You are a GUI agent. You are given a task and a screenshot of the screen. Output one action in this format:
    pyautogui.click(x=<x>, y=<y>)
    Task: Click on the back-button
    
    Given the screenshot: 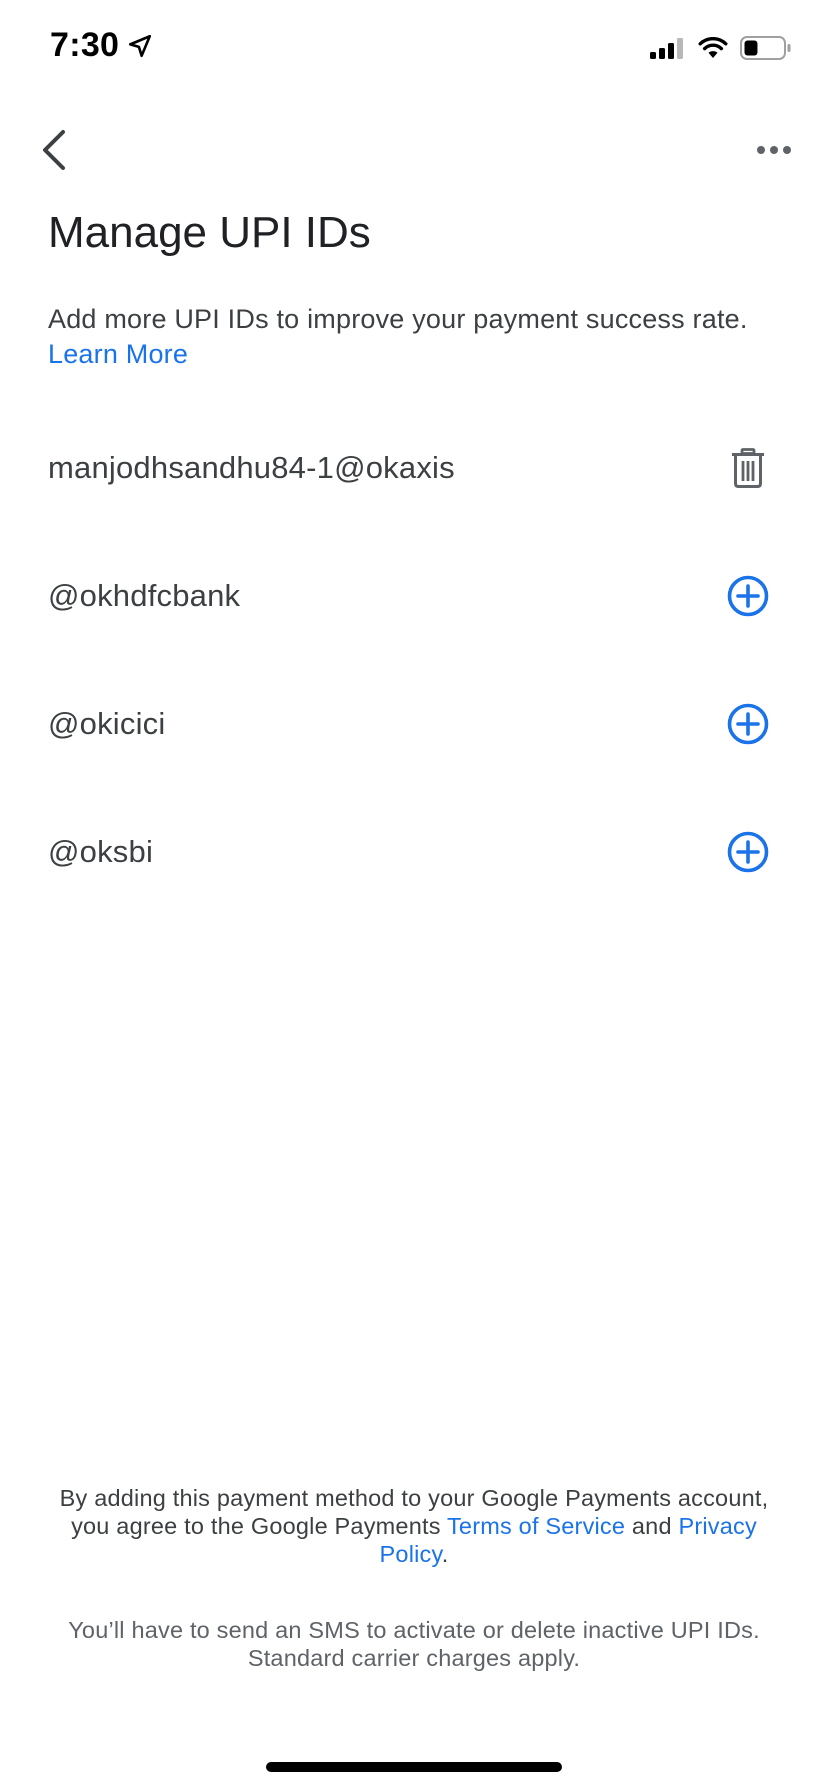 What is the action you would take?
    pyautogui.click(x=54, y=150)
    